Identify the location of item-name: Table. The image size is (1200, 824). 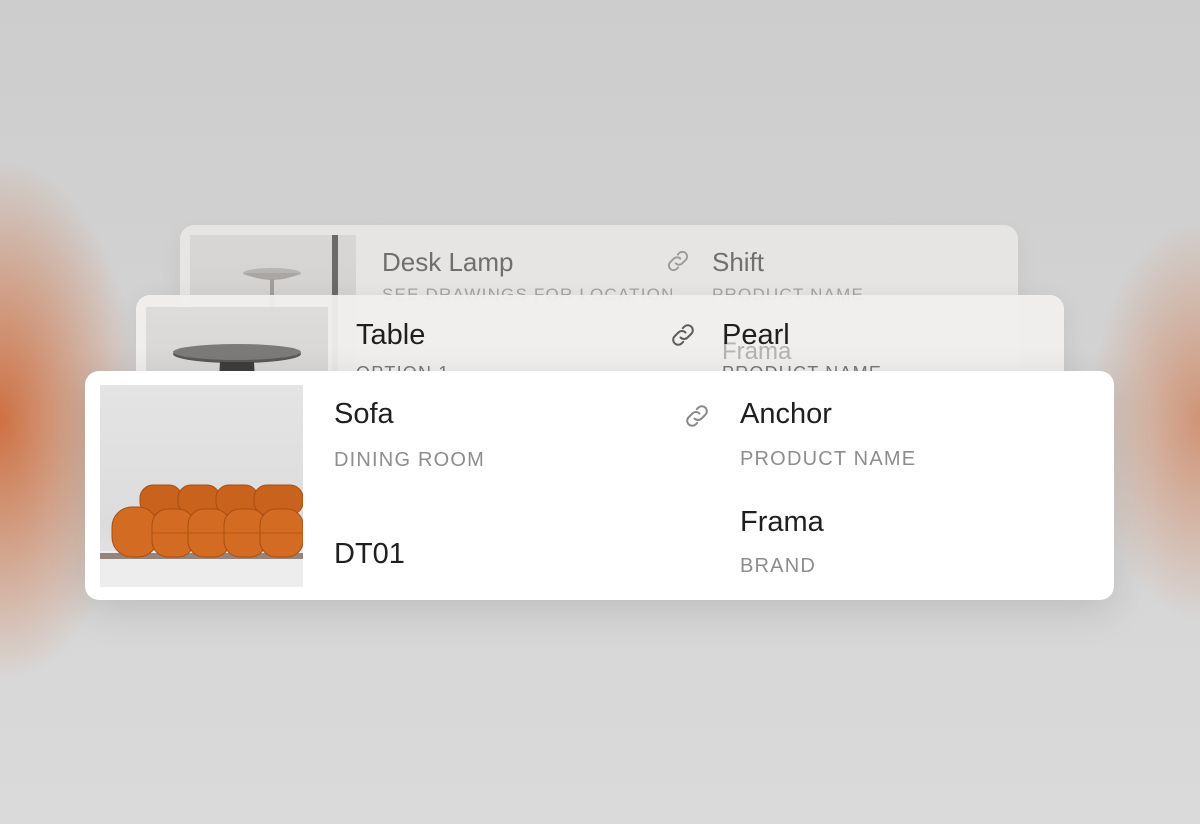
(391, 335).